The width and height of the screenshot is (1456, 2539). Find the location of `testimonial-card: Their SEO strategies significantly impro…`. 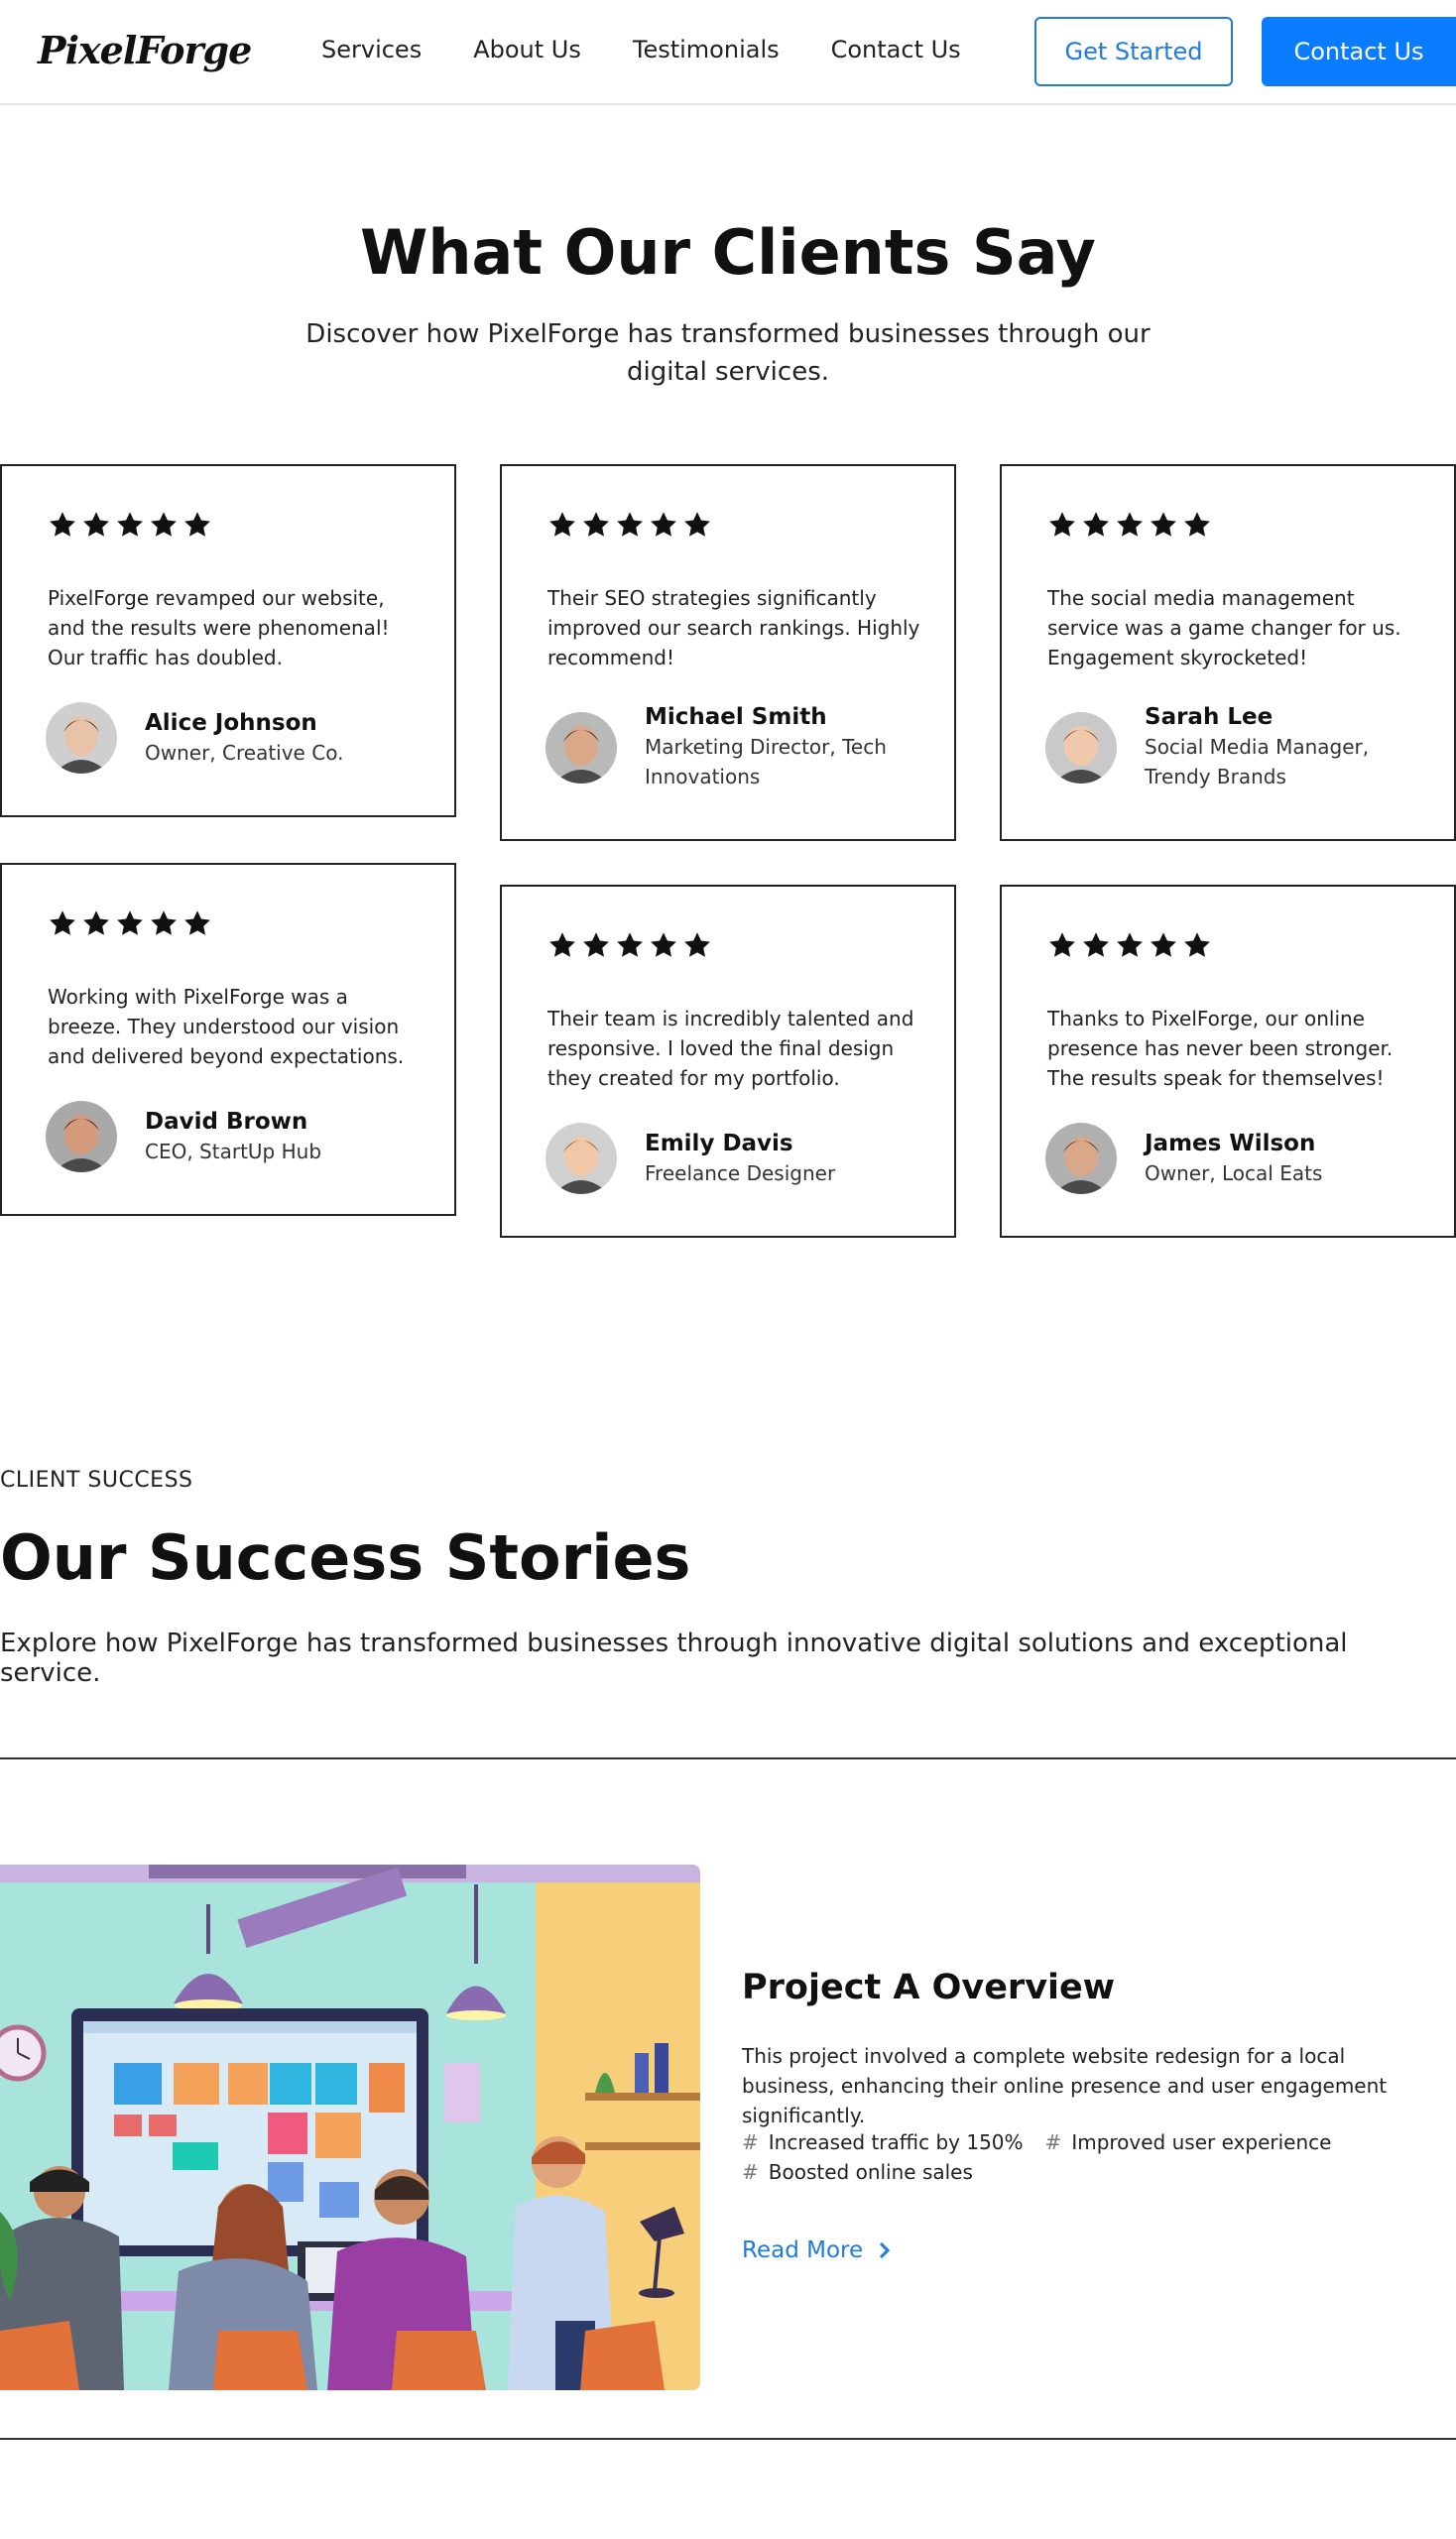

testimonial-card: Their SEO strategies significantly impro… is located at coordinates (728, 652).